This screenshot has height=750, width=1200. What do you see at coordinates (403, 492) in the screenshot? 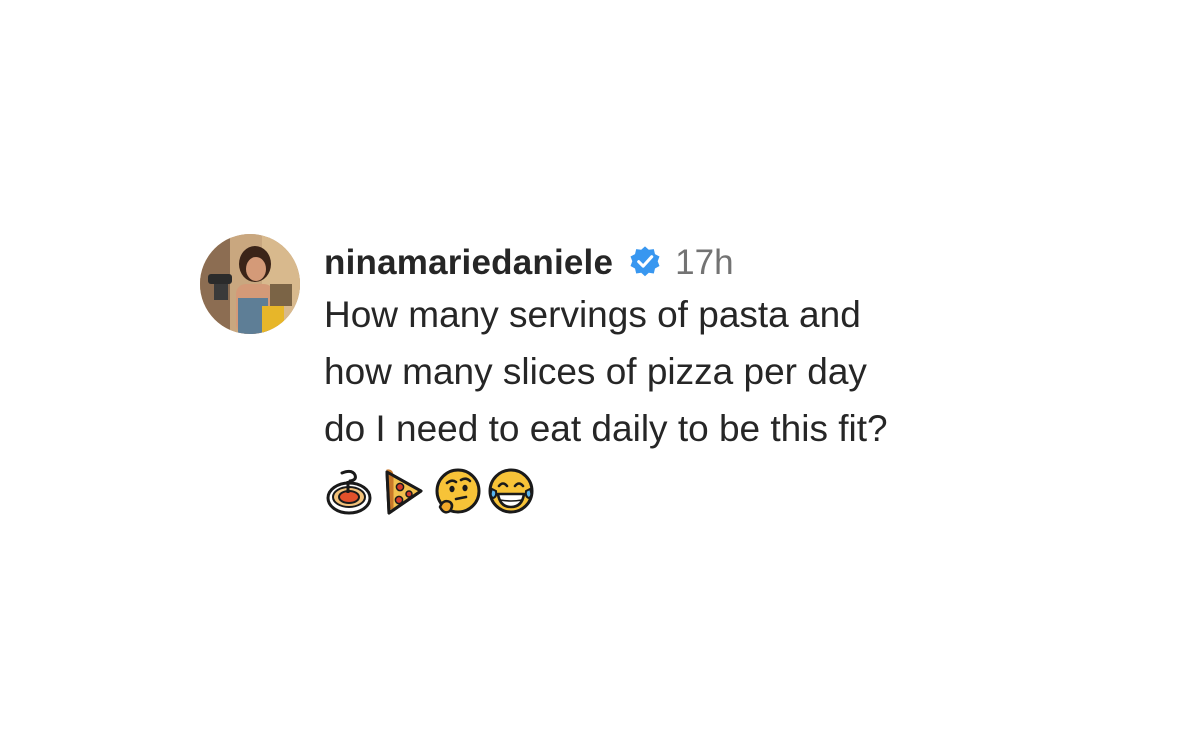
I see `pizza-icon` at bounding box center [403, 492].